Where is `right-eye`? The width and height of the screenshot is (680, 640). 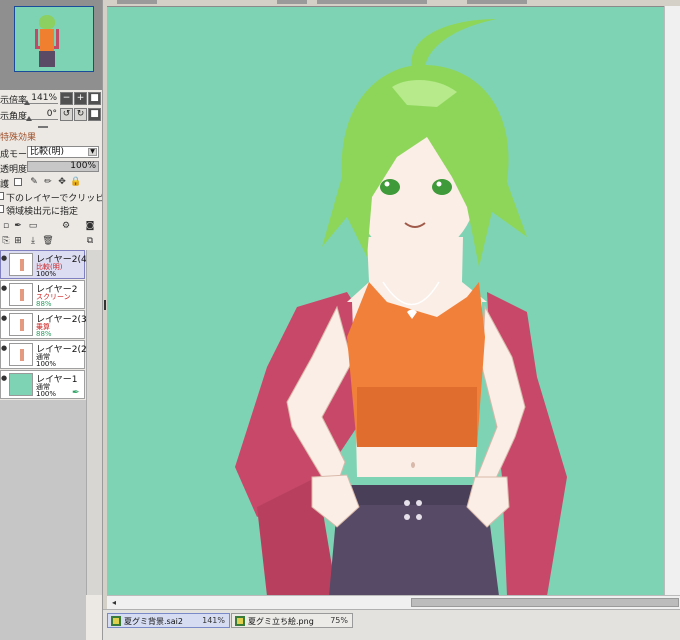
right-eye is located at coordinates (442, 187).